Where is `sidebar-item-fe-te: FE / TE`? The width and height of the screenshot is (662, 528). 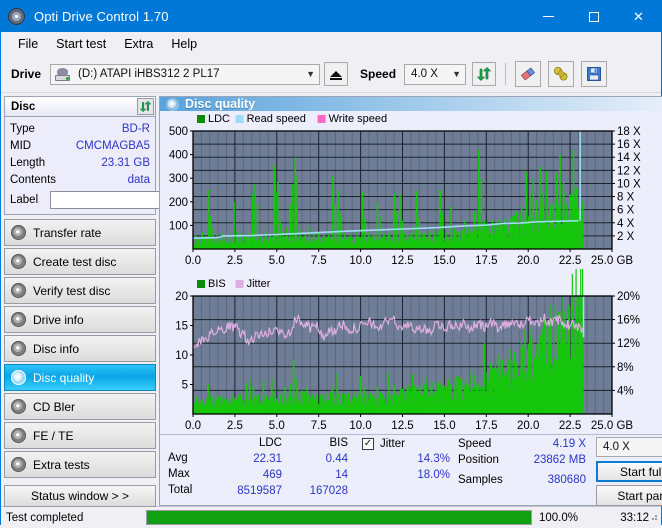 sidebar-item-fe-te: FE / TE is located at coordinates (80, 435).